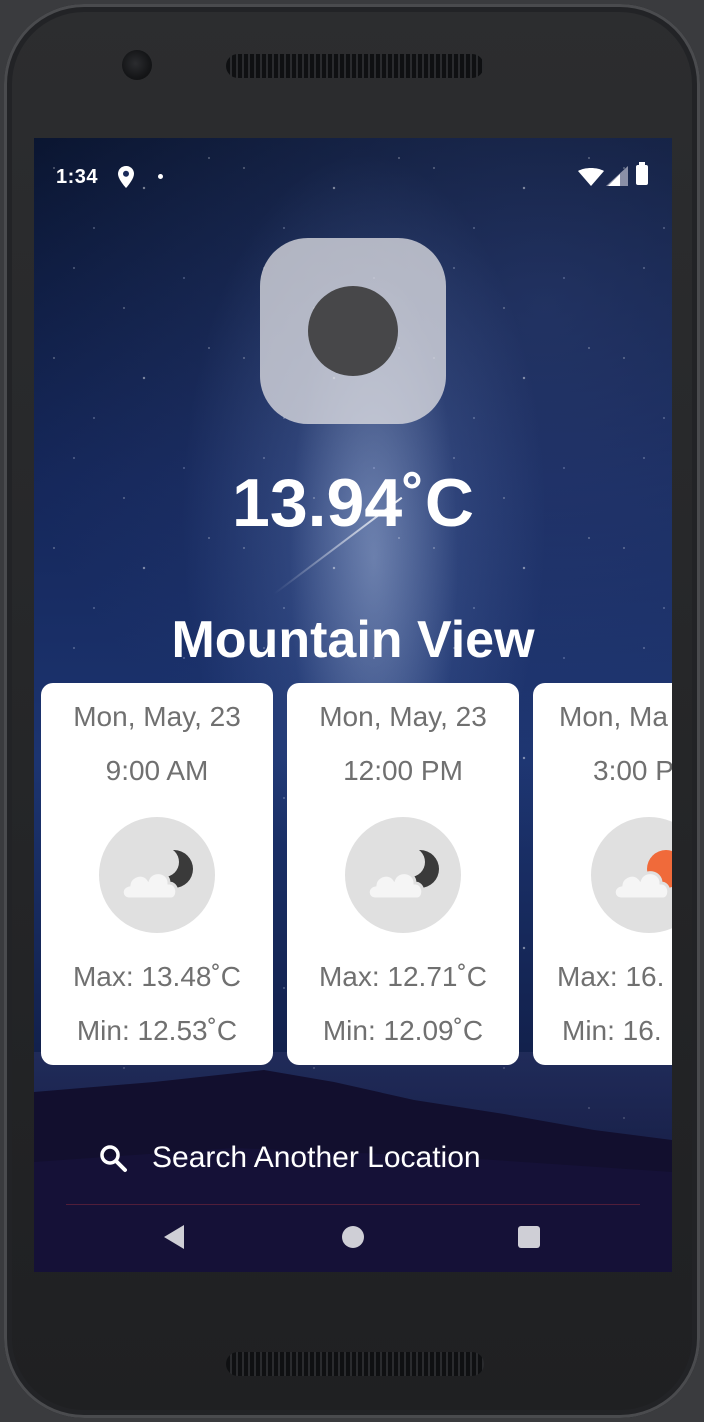 This screenshot has width=704, height=1422. I want to click on navigation-bar, so click(353, 1240).